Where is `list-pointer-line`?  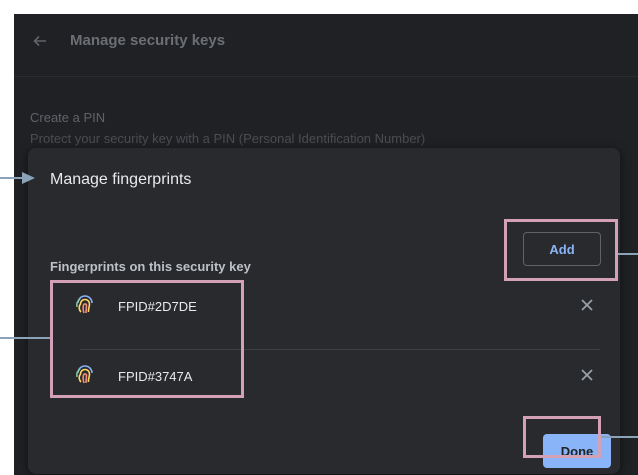 list-pointer-line is located at coordinates (25, 338).